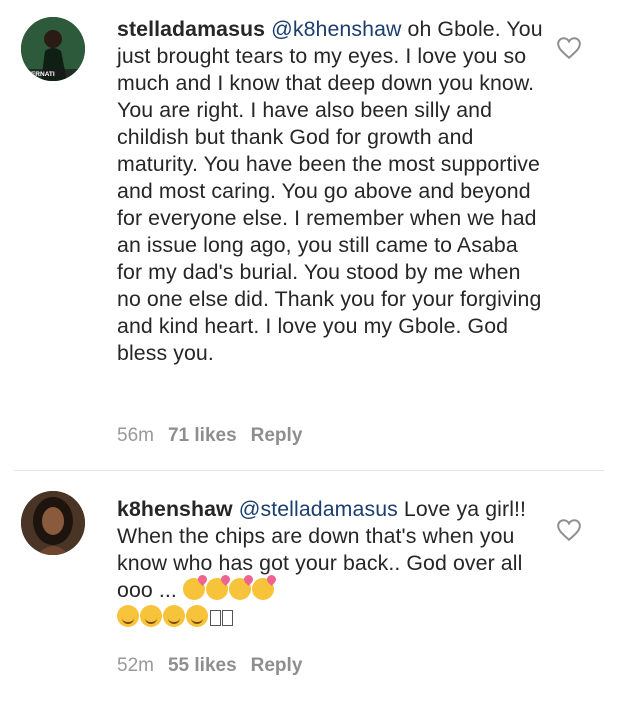 This screenshot has width=618, height=702. Describe the element at coordinates (41, 74) in the screenshot. I see `svg-text: TERNATI` at that location.